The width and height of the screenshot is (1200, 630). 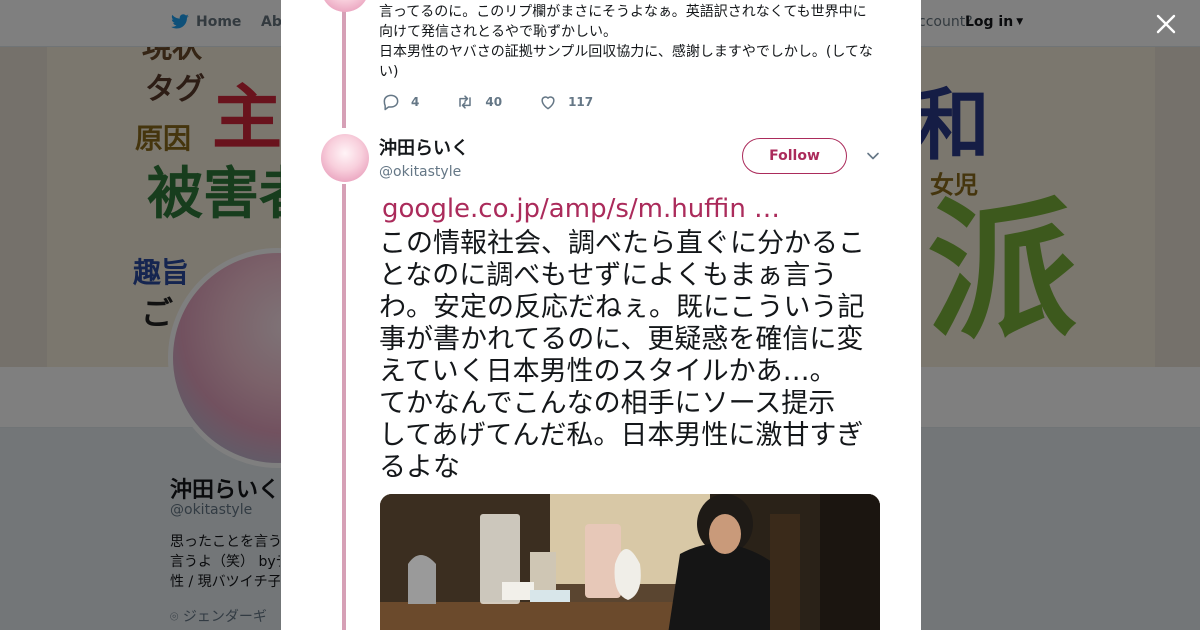 What do you see at coordinates (622, 307) in the screenshot?
I see `tweet-text-line: わ。安定の反応だねぇ。既にこういう記` at bounding box center [622, 307].